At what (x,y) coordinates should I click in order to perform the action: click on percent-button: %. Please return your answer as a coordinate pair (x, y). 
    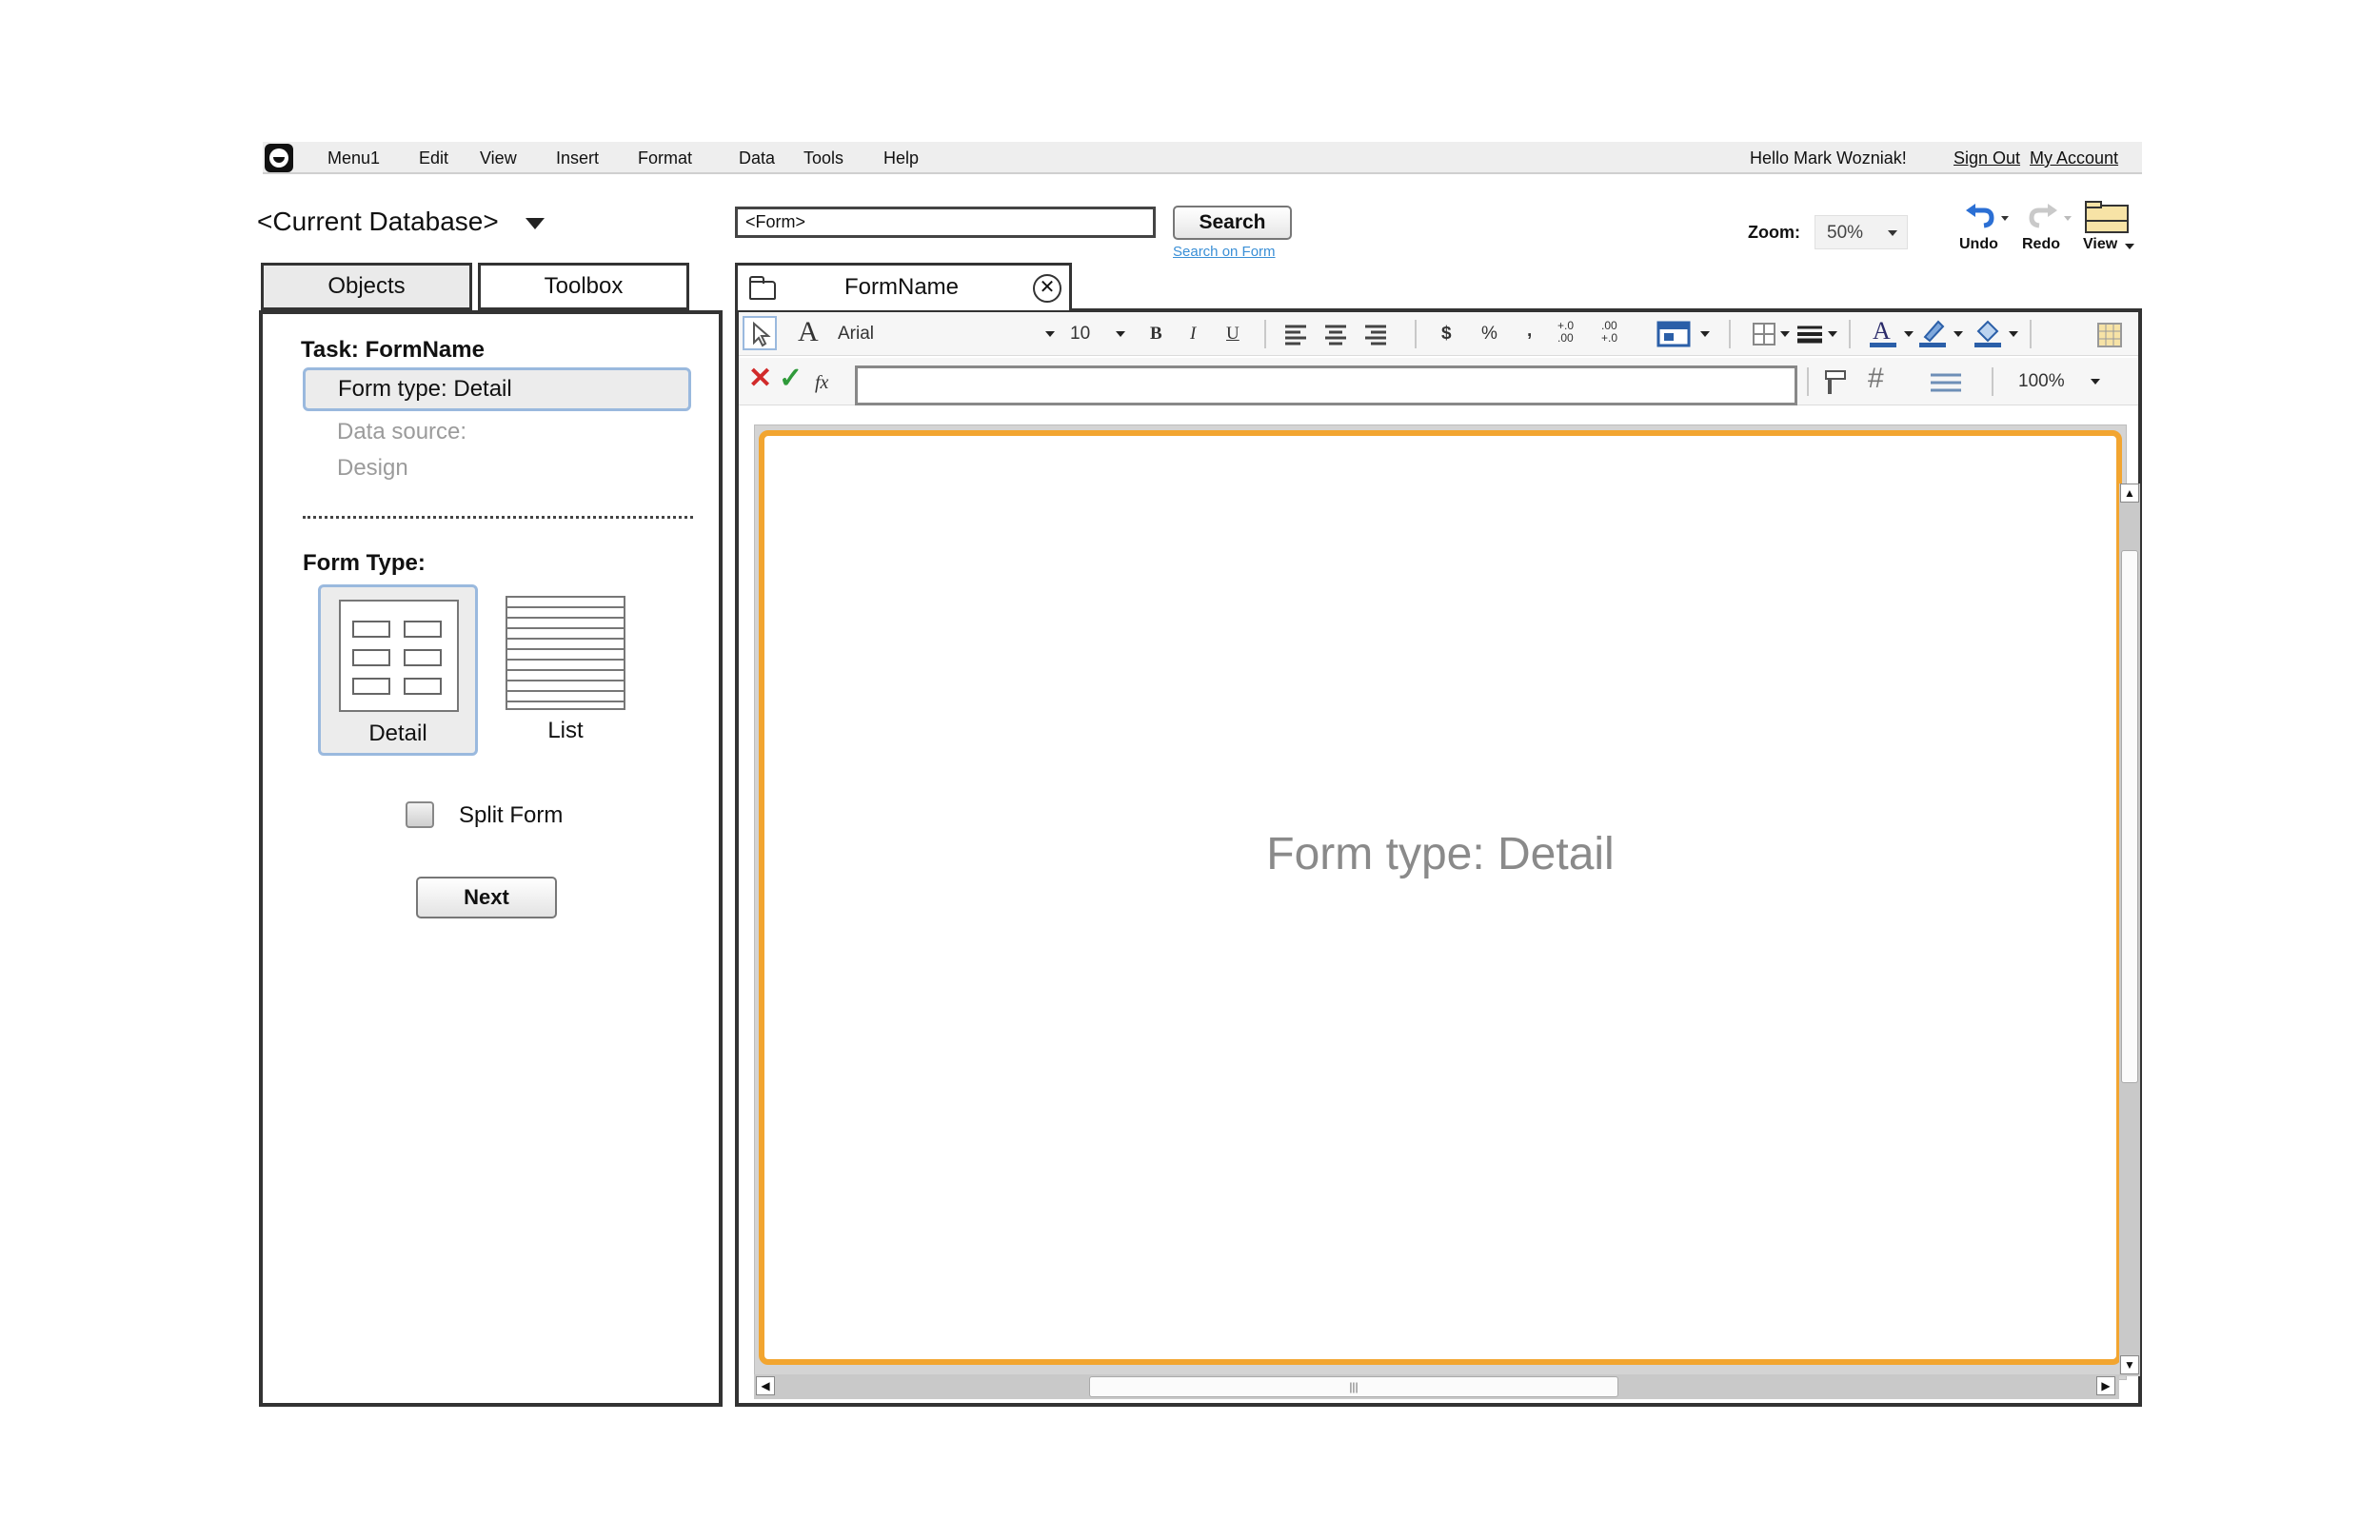
    Looking at the image, I should click on (1489, 334).